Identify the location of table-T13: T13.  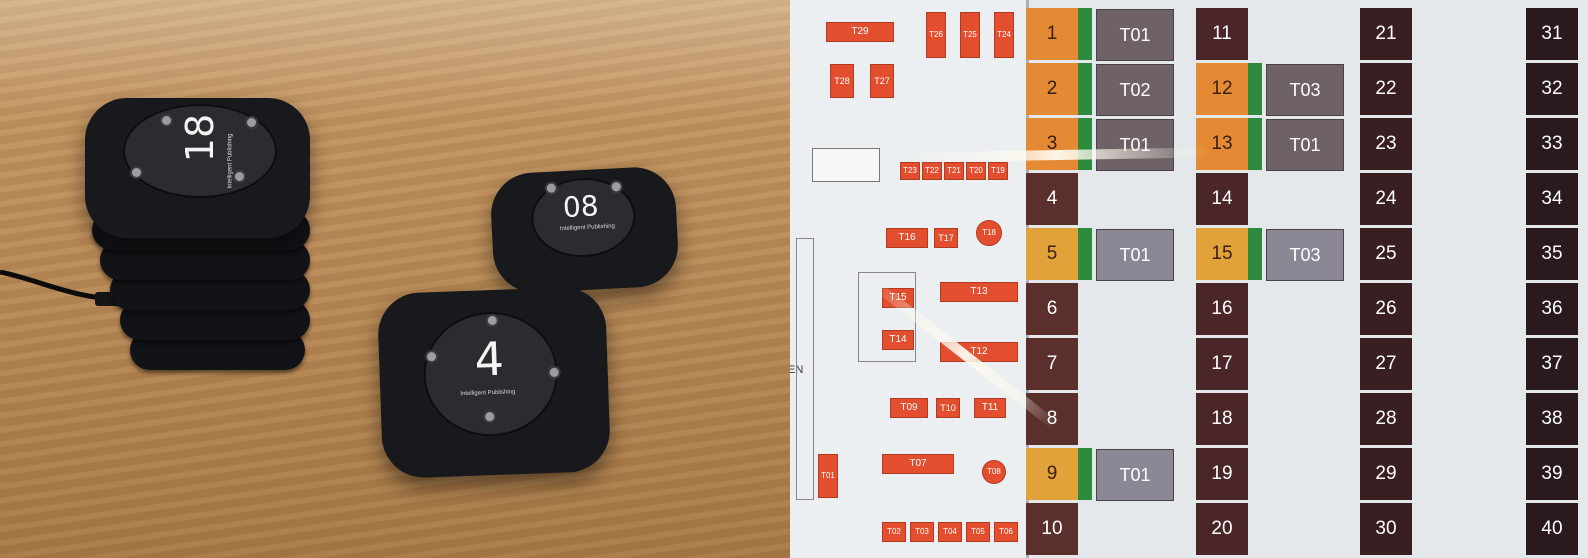
(979, 292).